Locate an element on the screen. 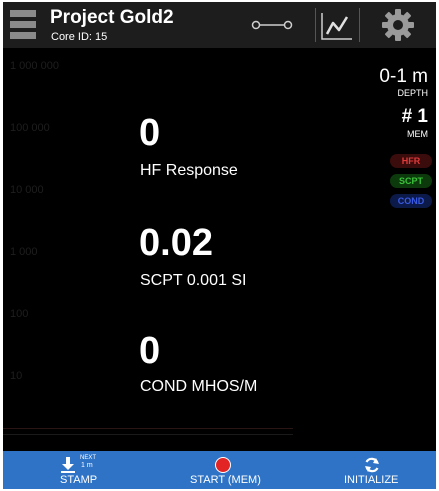  connection-icon is located at coordinates (272, 25).